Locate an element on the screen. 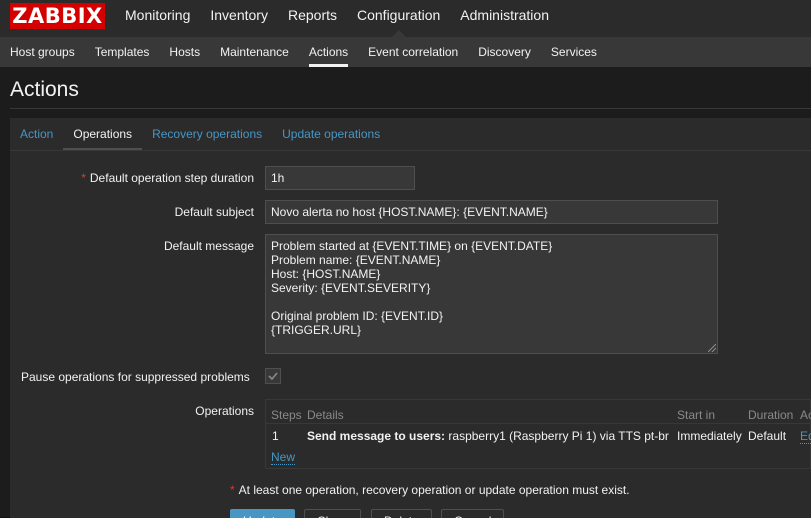 This screenshot has height=518, width=811. col-steps: Steps is located at coordinates (286, 415).